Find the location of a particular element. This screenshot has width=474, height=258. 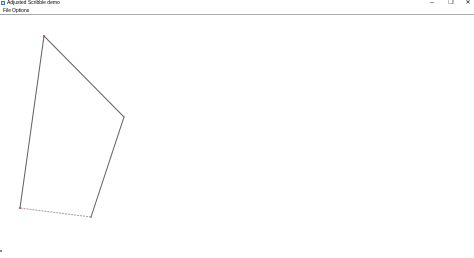

edge-bottom is located at coordinates (55, 212).